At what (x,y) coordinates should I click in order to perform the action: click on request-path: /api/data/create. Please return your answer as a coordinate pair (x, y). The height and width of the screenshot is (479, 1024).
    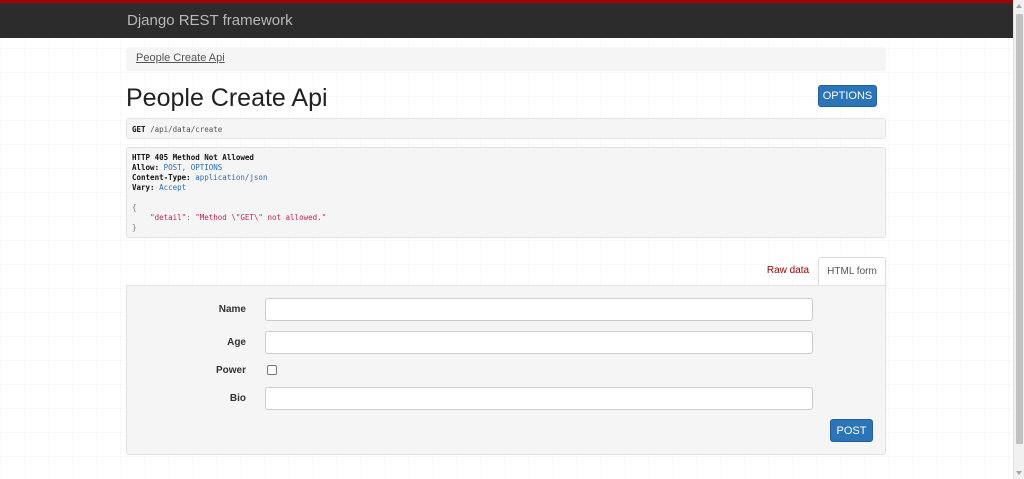
    Looking at the image, I should click on (186, 129).